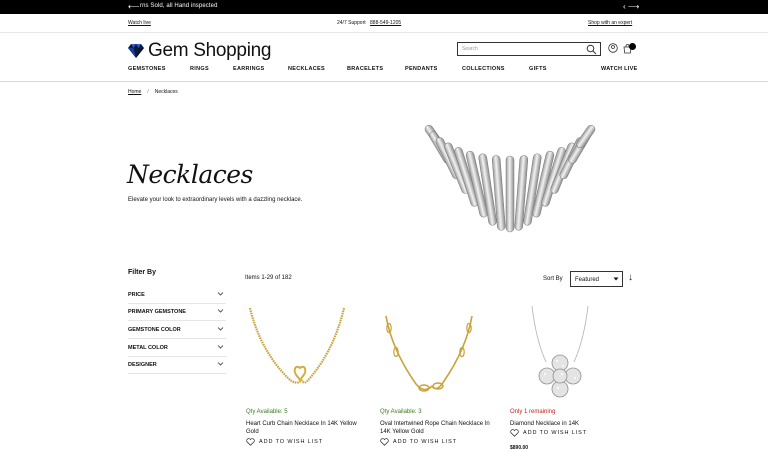 The width and height of the screenshot is (768, 452). What do you see at coordinates (136, 51) in the screenshot?
I see `diamond-logo-icon` at bounding box center [136, 51].